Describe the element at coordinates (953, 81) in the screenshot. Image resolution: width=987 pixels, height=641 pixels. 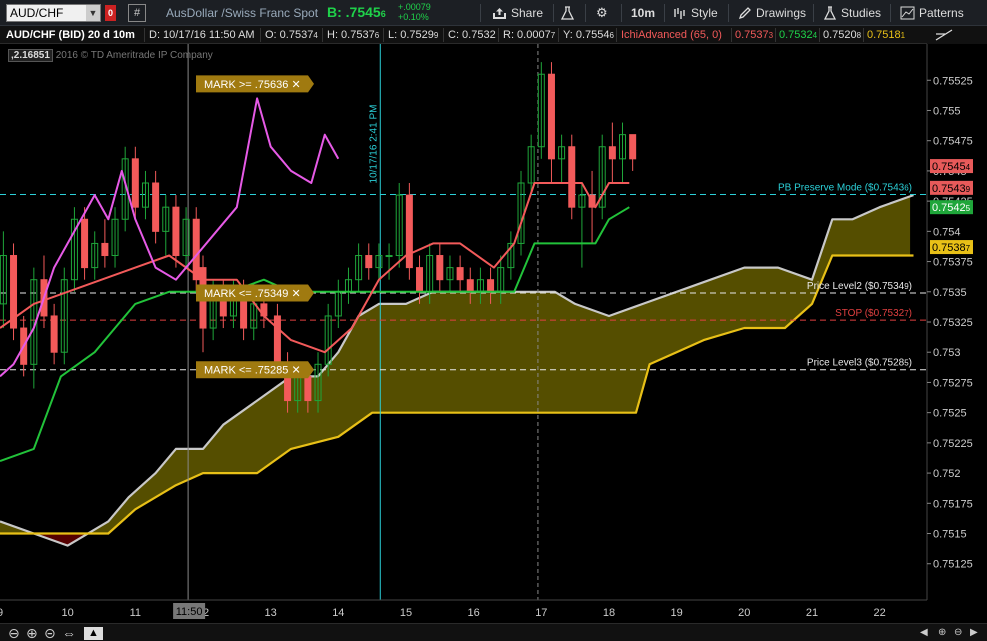
I see `y-tick-label: 0.75525` at that location.